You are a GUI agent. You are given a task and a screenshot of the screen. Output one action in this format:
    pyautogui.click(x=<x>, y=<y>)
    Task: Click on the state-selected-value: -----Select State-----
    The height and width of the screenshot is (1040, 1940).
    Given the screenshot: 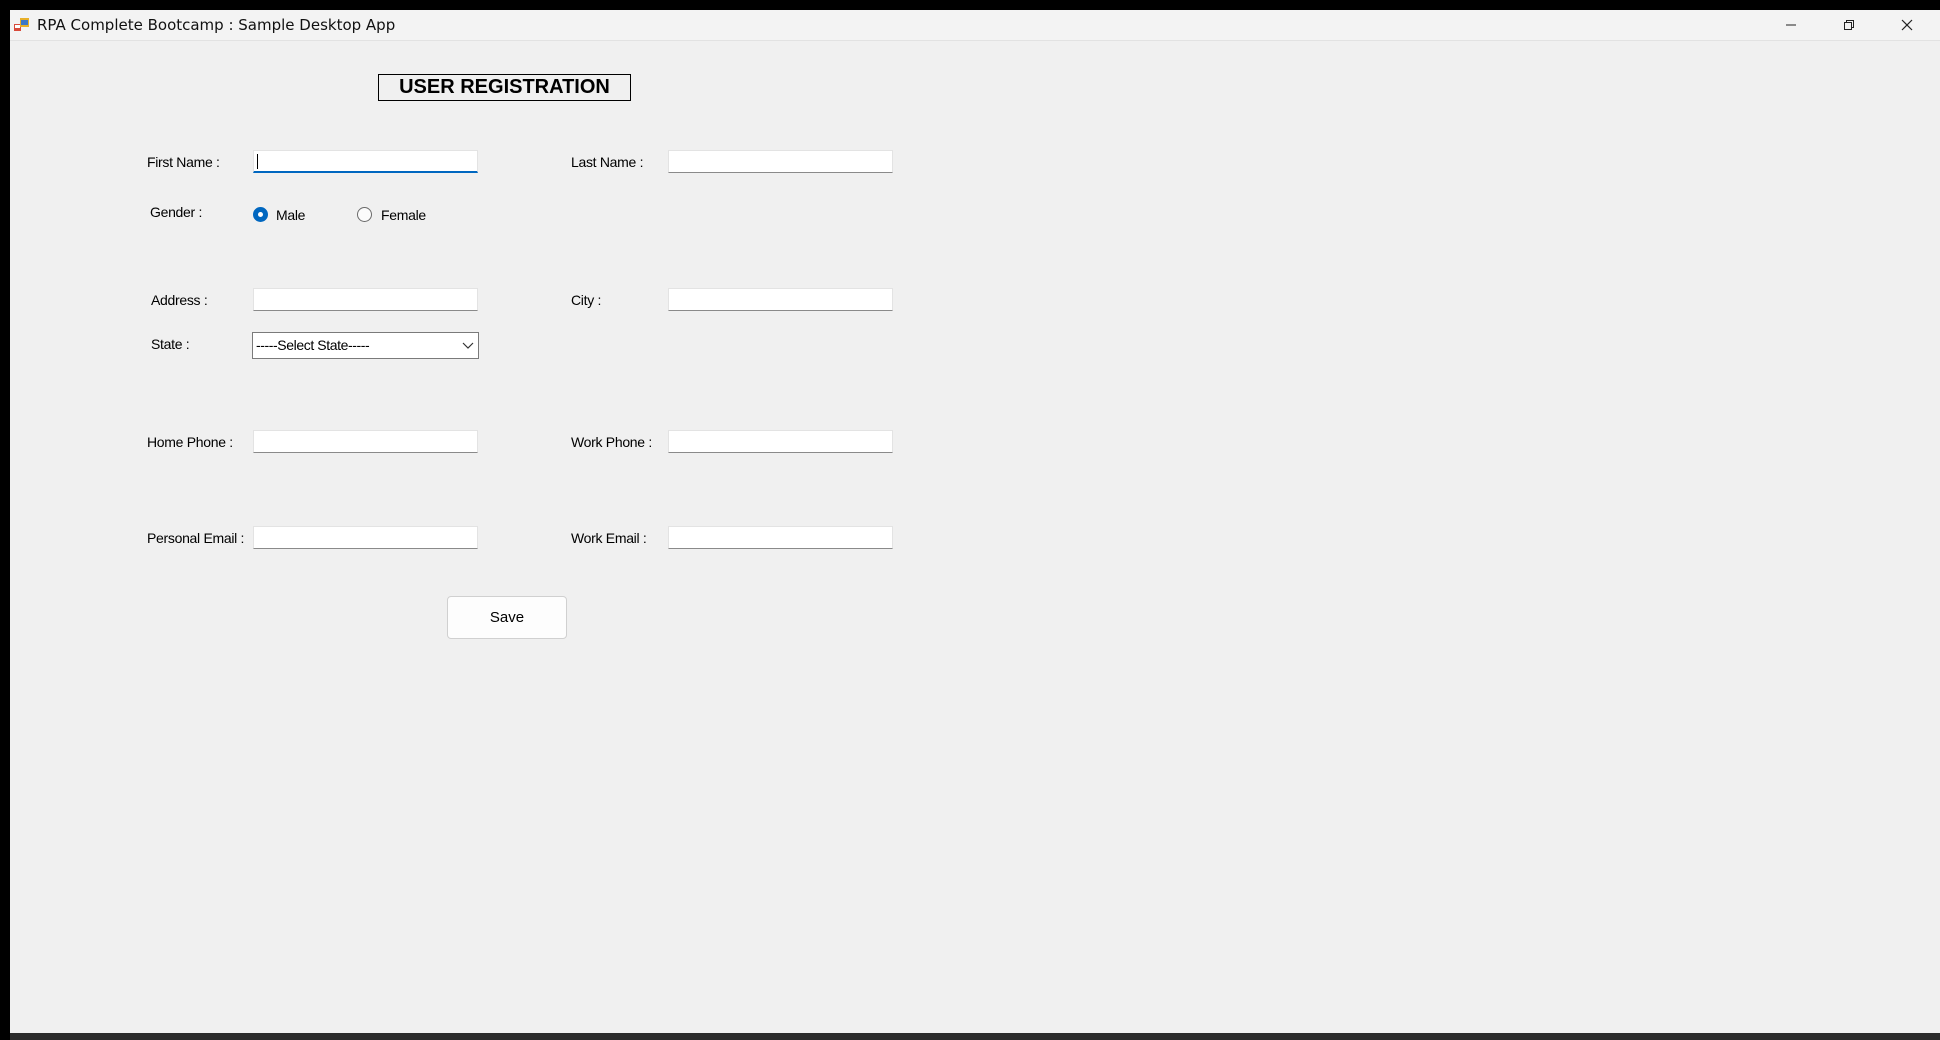 What is the action you would take?
    pyautogui.click(x=313, y=345)
    